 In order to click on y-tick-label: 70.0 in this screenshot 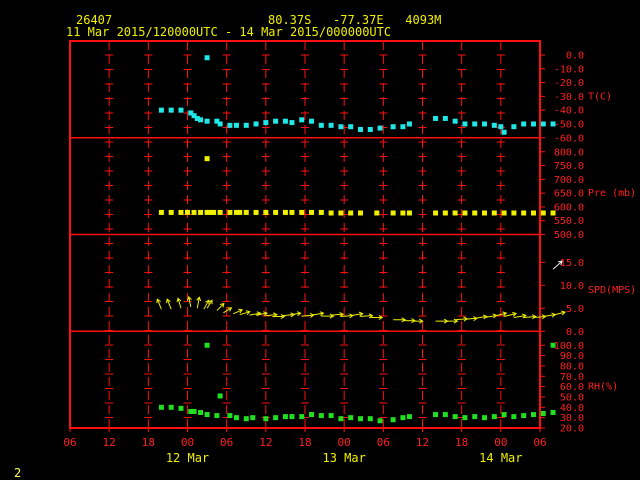, I will do `click(572, 377)`.